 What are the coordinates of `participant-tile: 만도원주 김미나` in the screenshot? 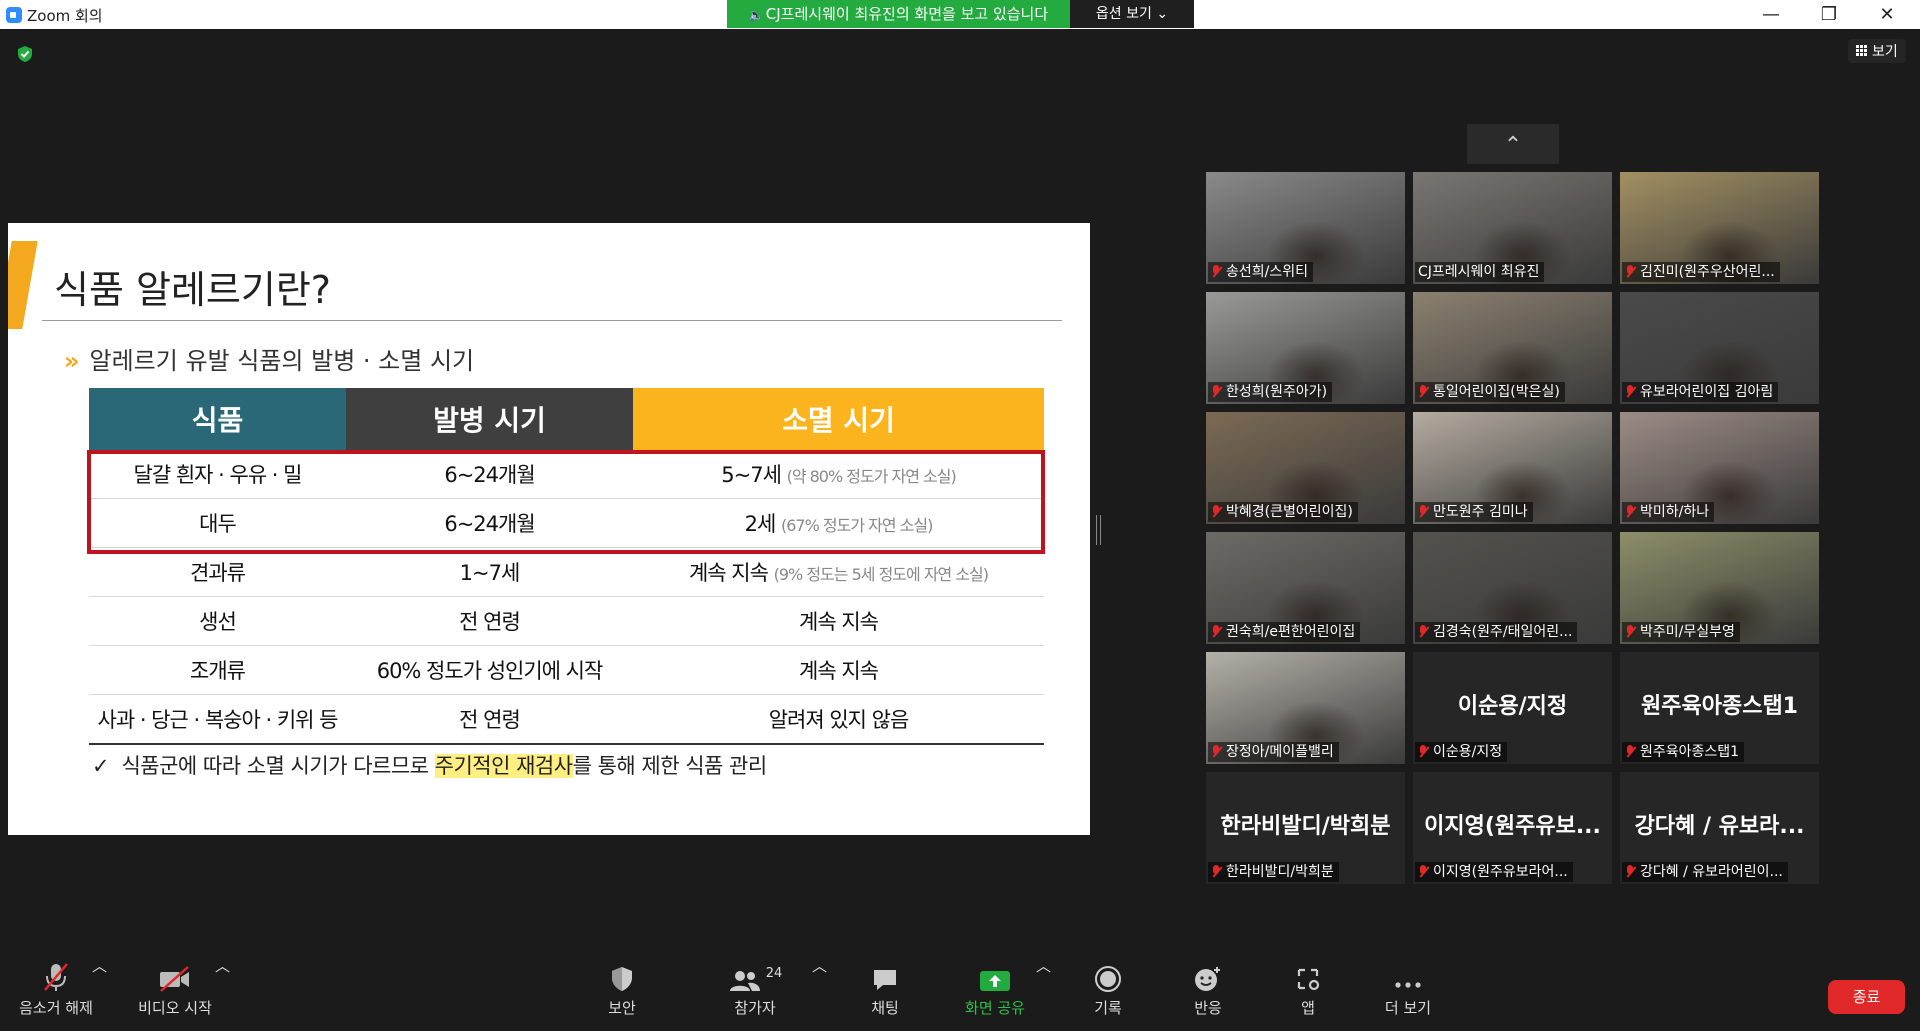 It's located at (1512, 468).